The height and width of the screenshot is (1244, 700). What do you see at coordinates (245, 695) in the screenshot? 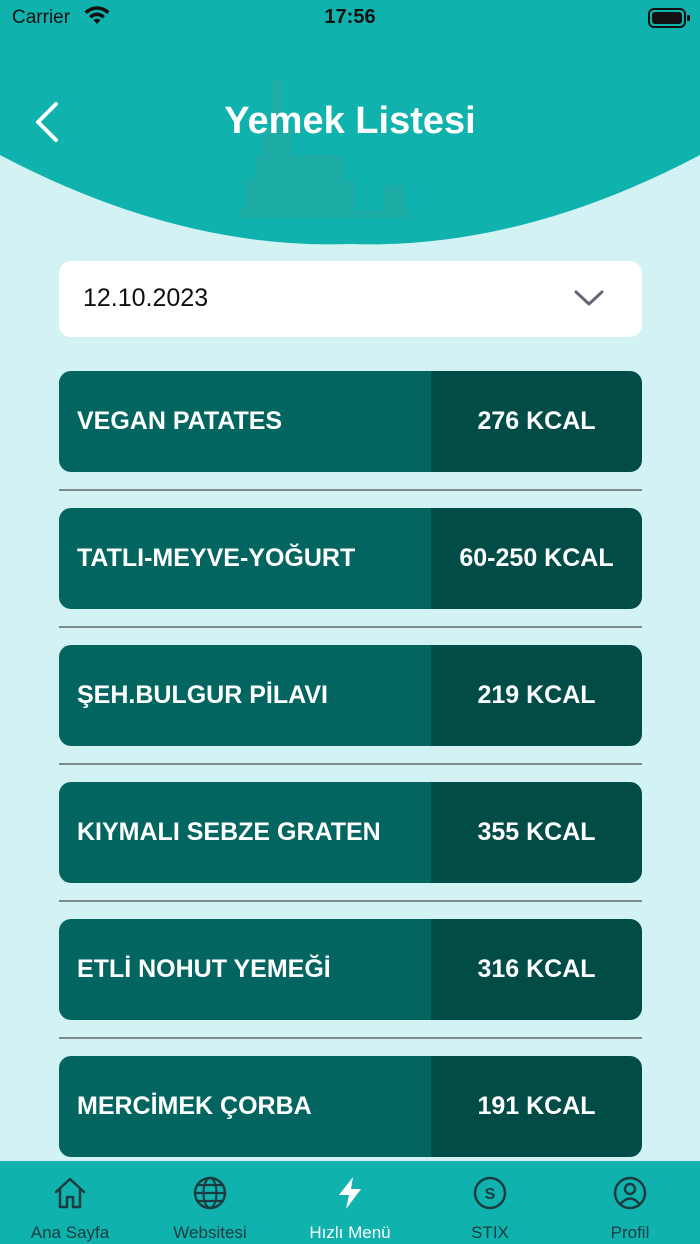
I see `meal-name: ŞEH.BULGUR PİLAVI` at bounding box center [245, 695].